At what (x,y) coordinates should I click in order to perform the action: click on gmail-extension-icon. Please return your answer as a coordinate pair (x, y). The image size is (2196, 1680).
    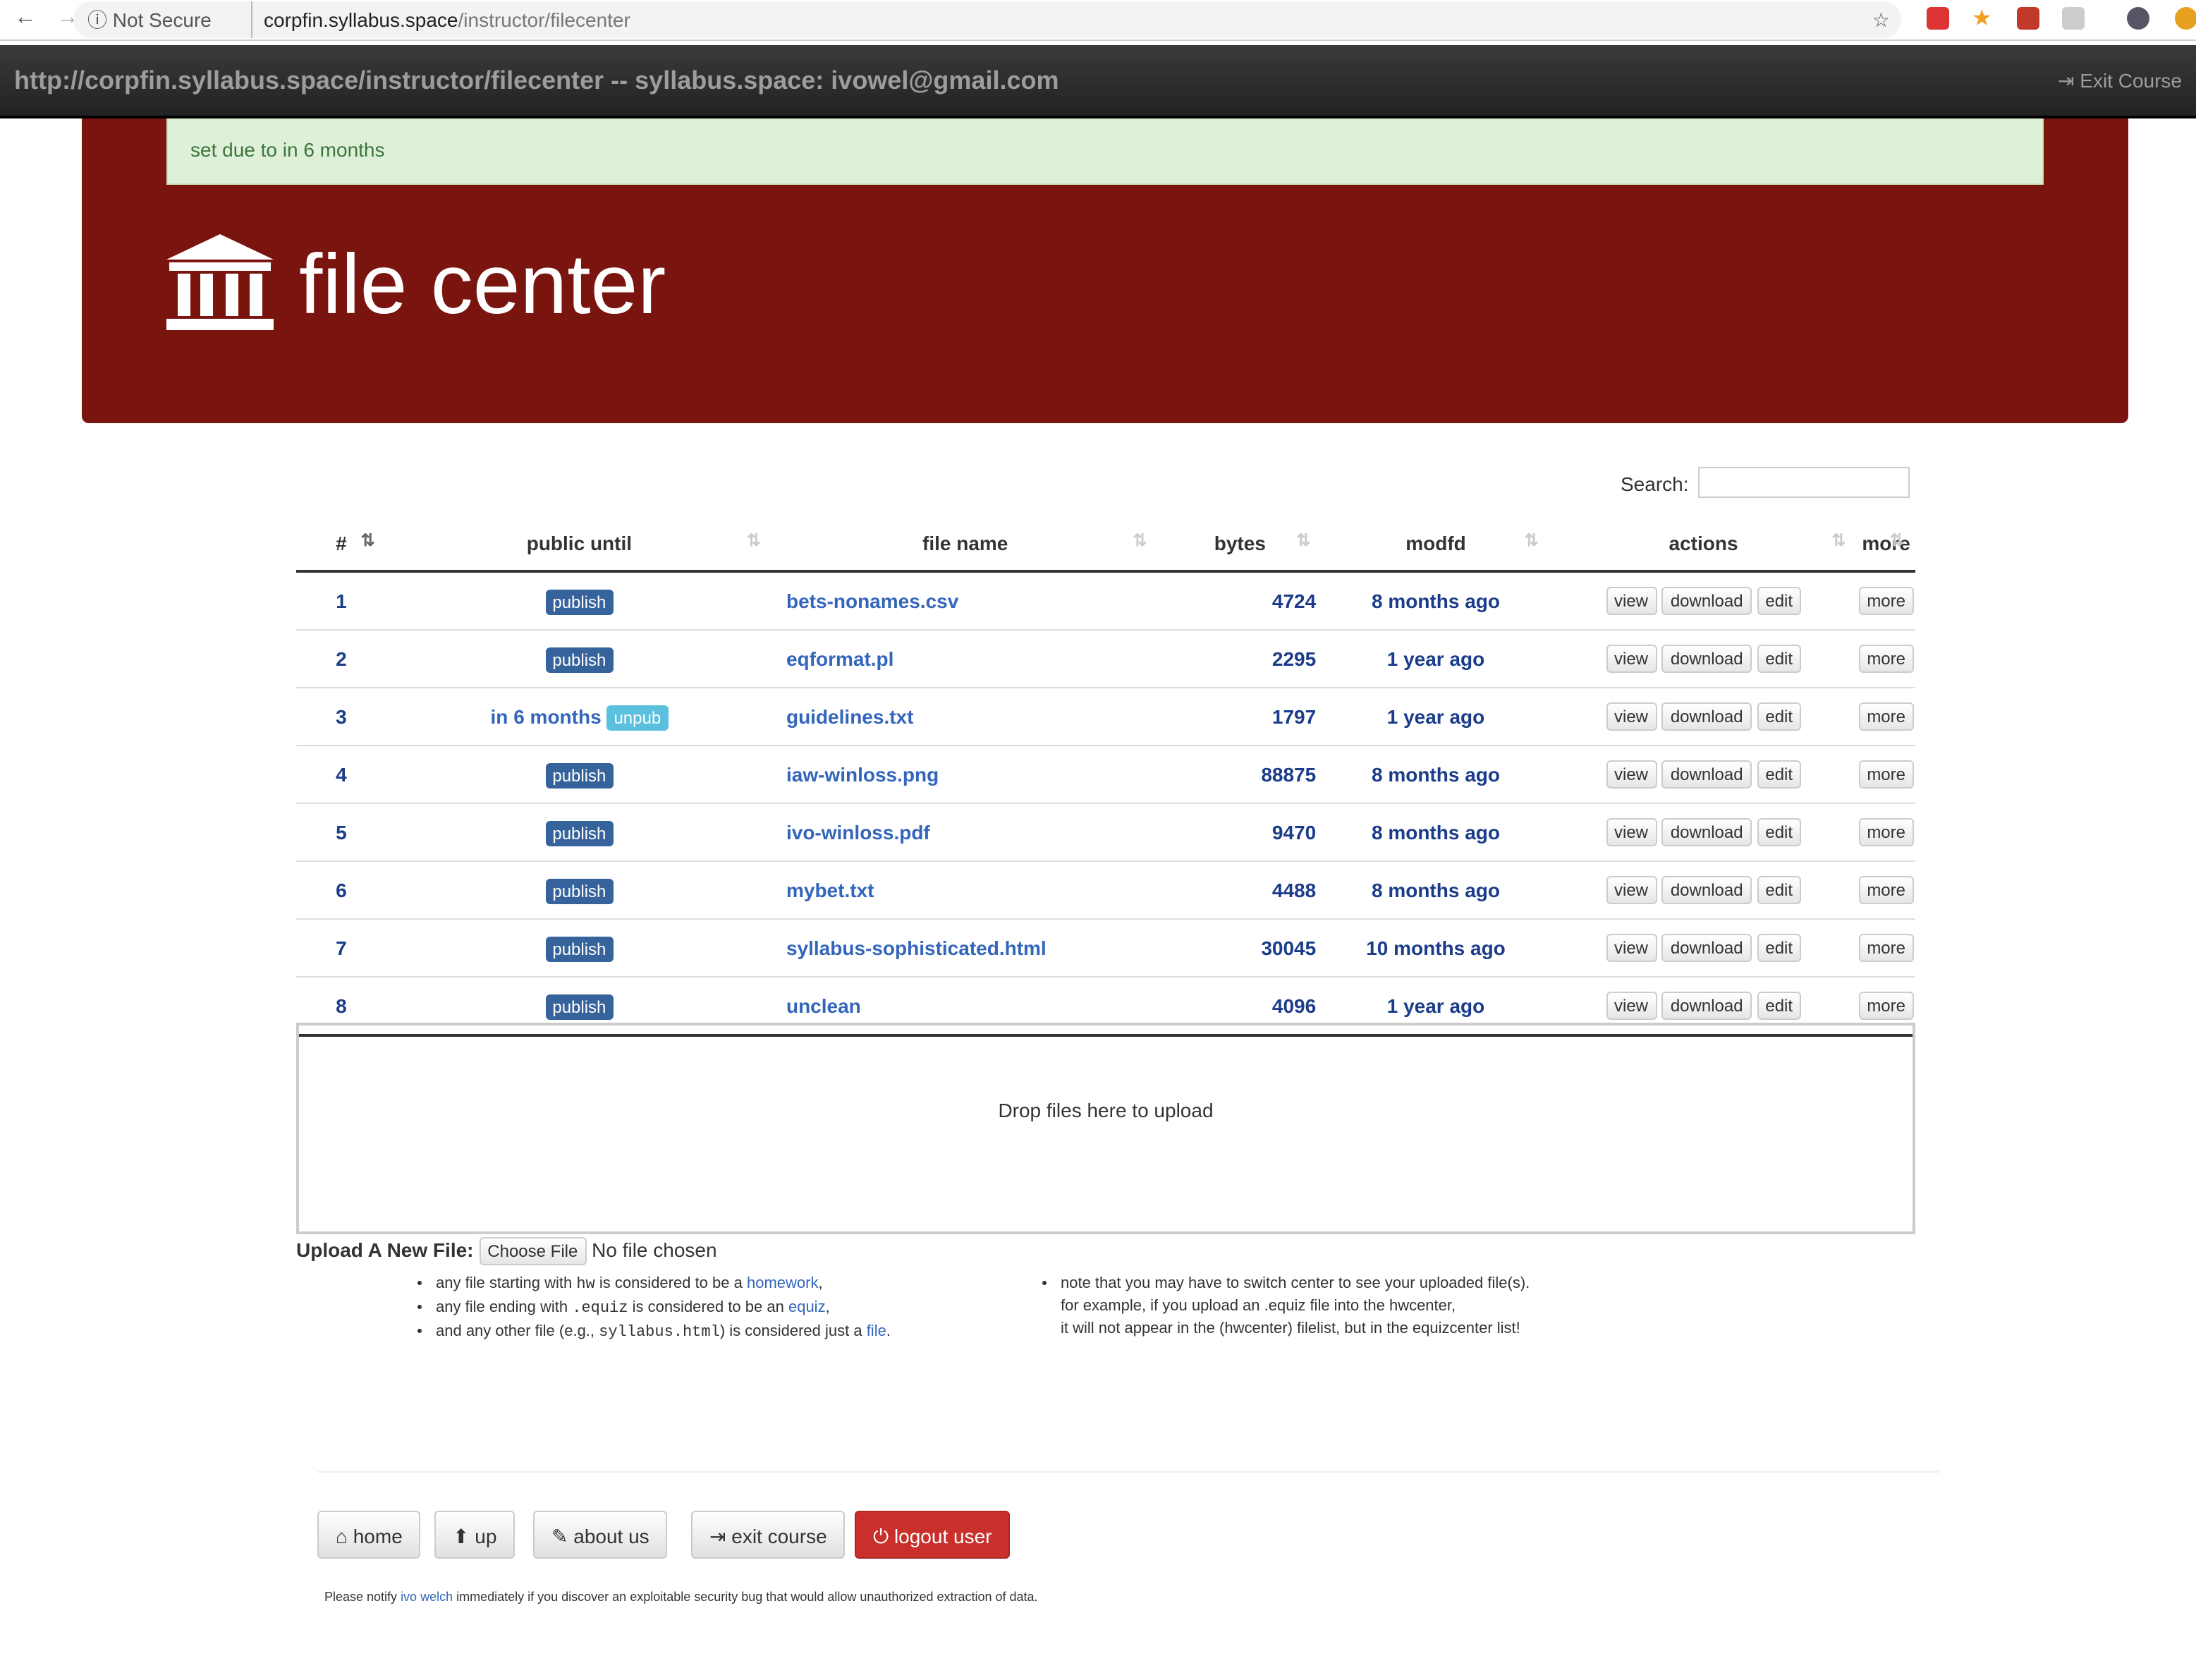
    Looking at the image, I should click on (1938, 18).